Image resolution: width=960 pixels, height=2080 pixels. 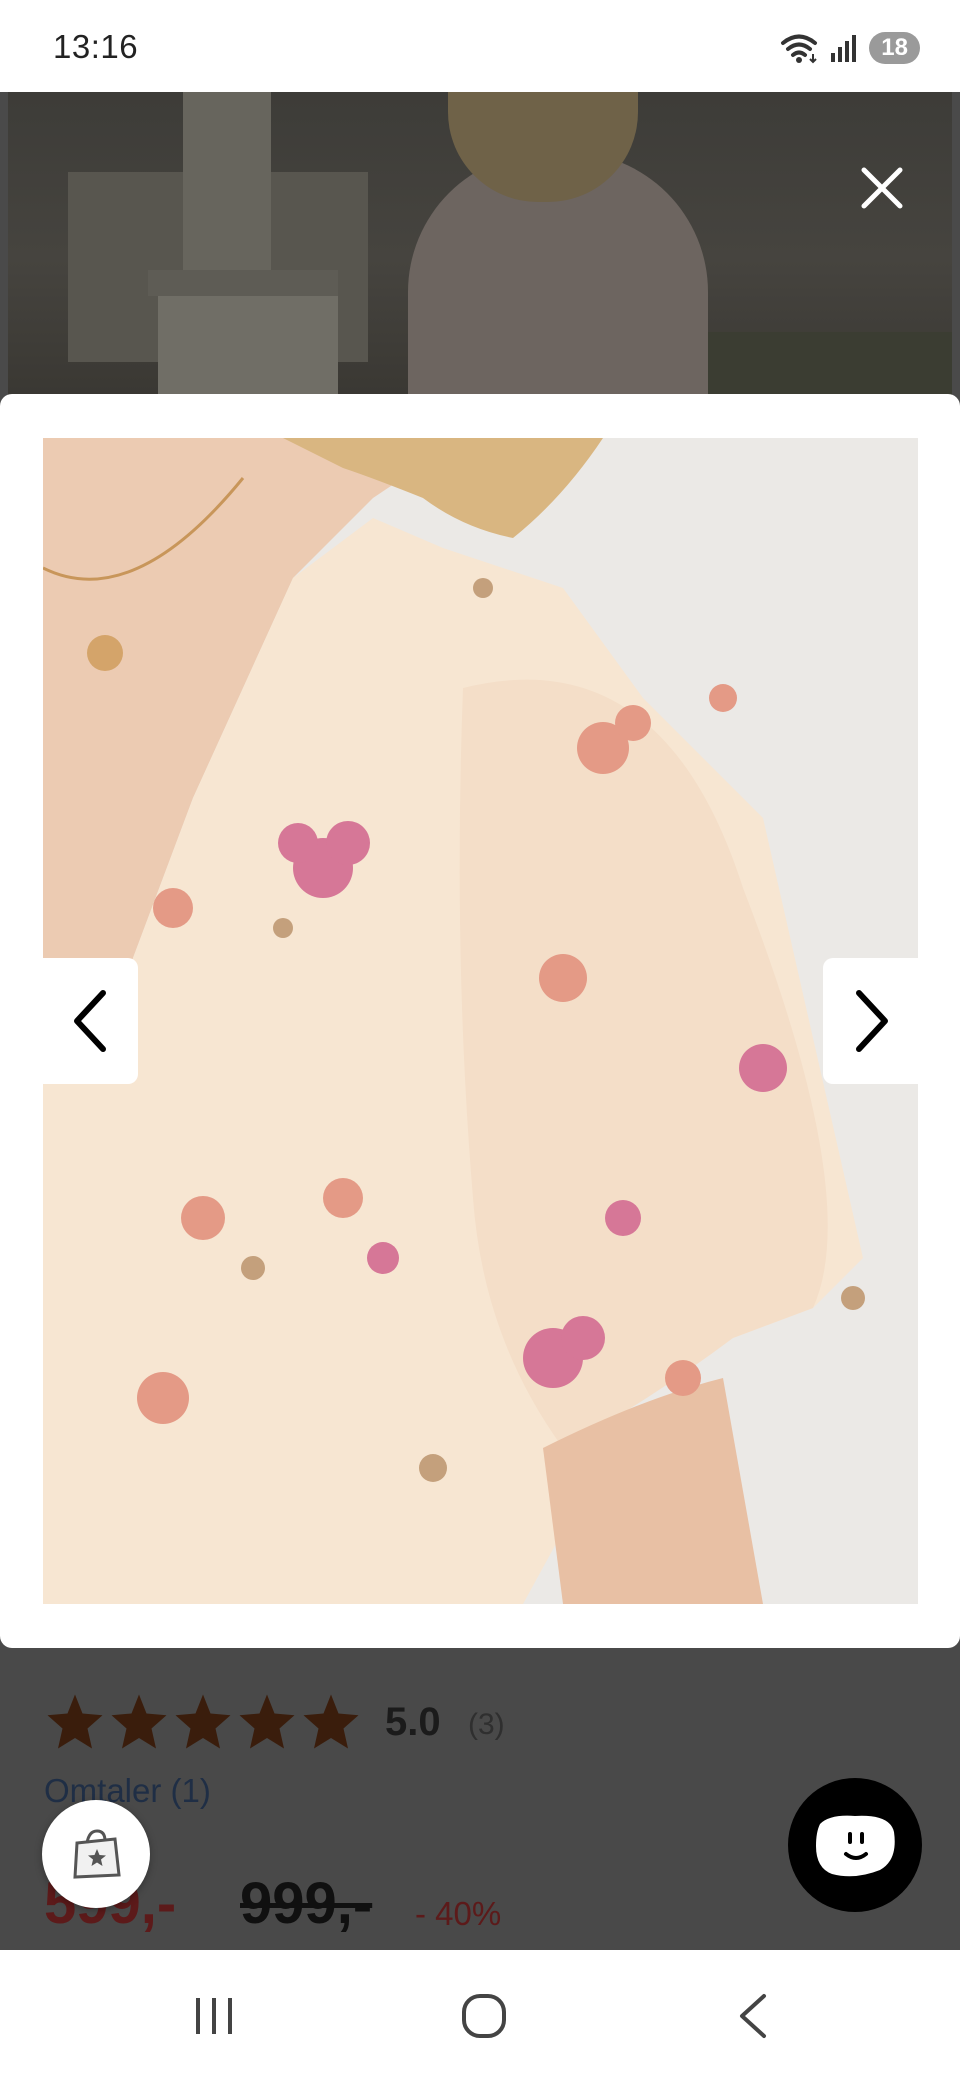 I want to click on rating-stars, so click(x=203, y=1722).